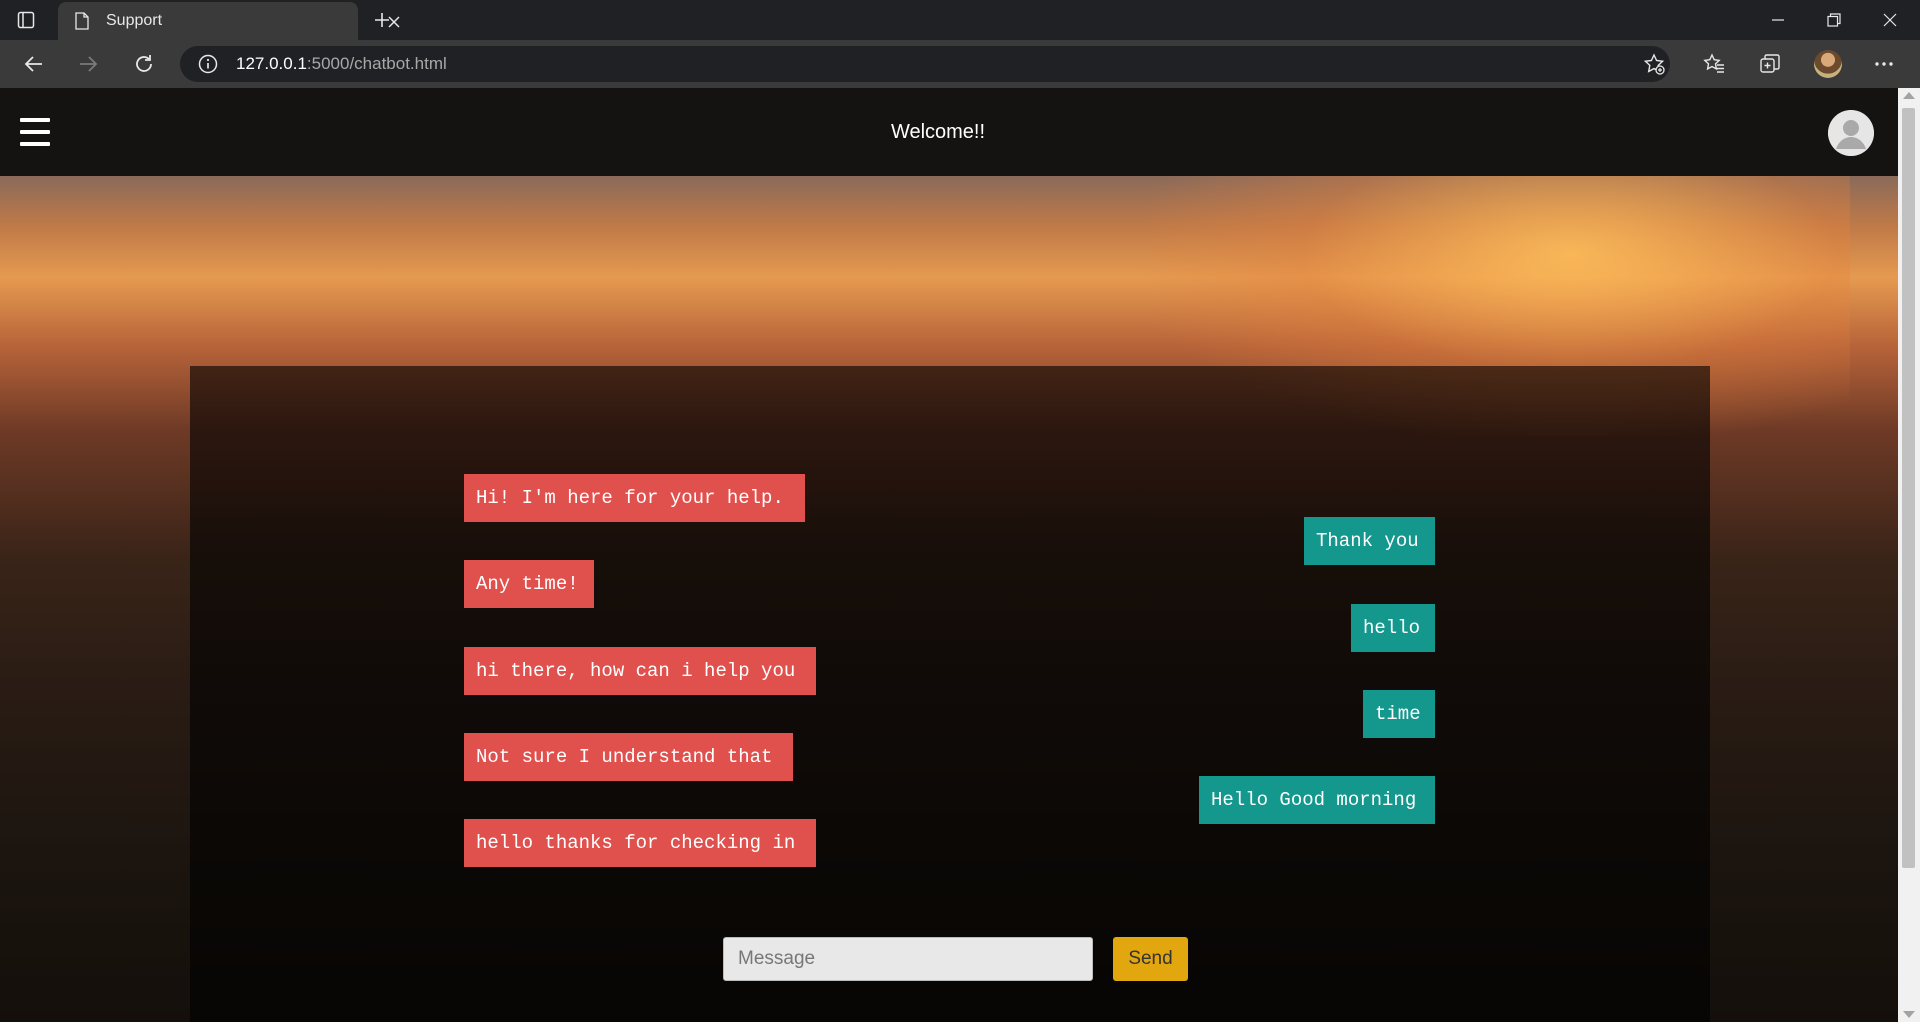 This screenshot has width=1920, height=1022. I want to click on address-bar: 127.0.0.1:5000/chatbot.html, so click(925, 64).